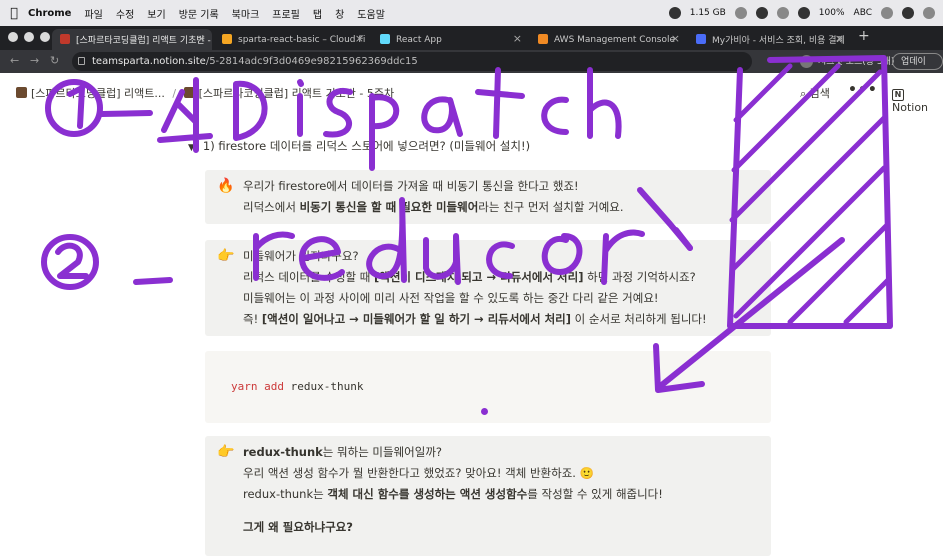 This screenshot has height=556, width=943. Describe the element at coordinates (226, 452) in the screenshot. I see `pointing-hand-emoji-icon: 👉` at that location.